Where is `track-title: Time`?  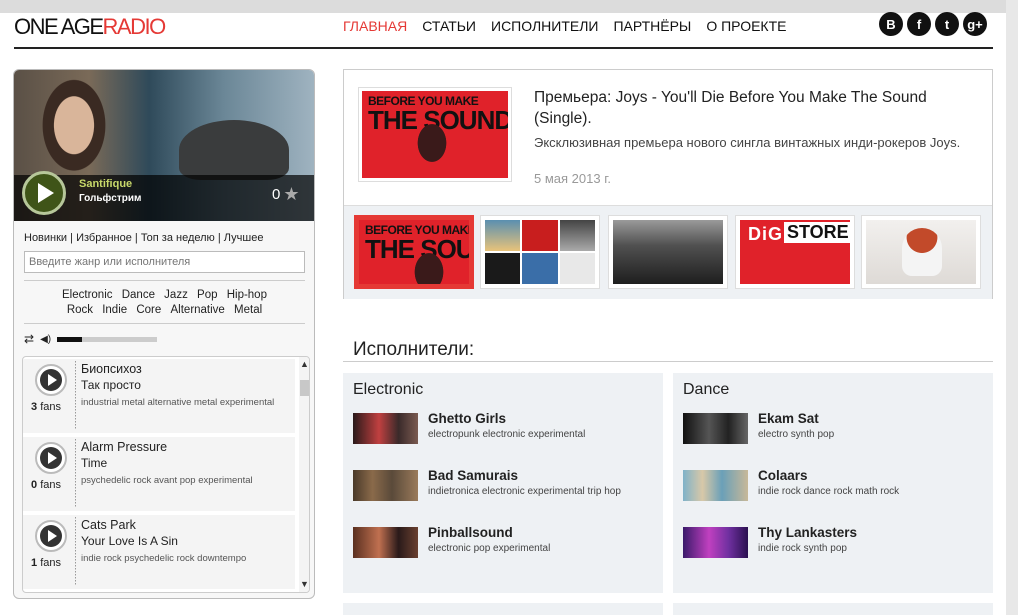 track-title: Time is located at coordinates (94, 463).